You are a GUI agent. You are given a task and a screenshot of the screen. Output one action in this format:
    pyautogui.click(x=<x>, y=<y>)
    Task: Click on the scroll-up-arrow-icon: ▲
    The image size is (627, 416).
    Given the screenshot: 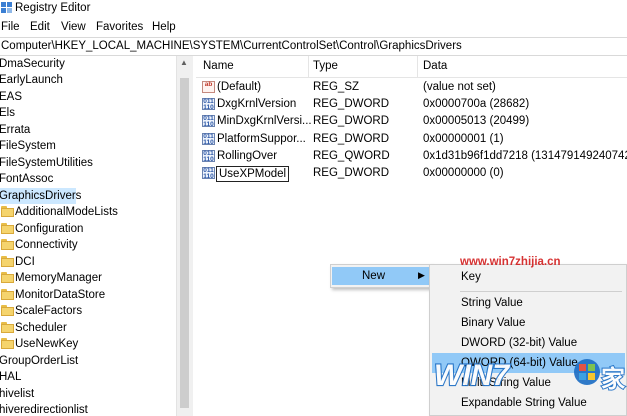 What is the action you would take?
    pyautogui.click(x=184, y=62)
    